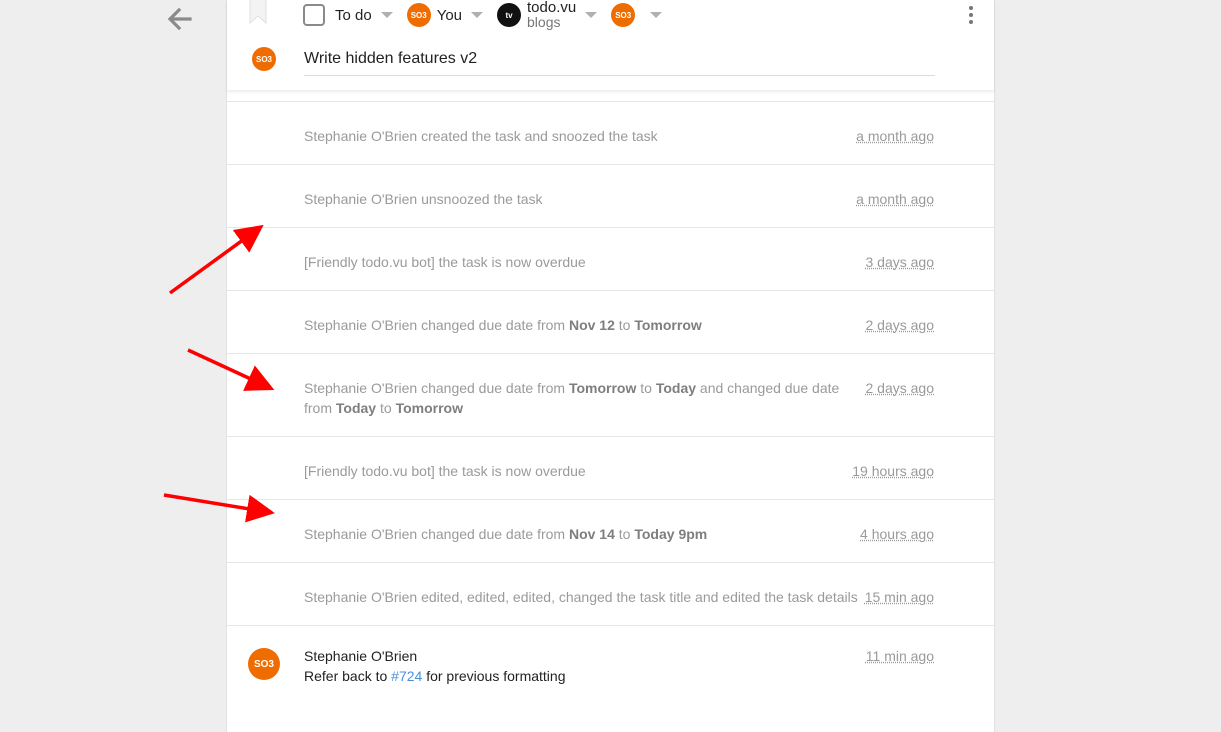 The height and width of the screenshot is (732, 1221). What do you see at coordinates (893, 471) in the screenshot?
I see `activity-time: 19 hours ago` at bounding box center [893, 471].